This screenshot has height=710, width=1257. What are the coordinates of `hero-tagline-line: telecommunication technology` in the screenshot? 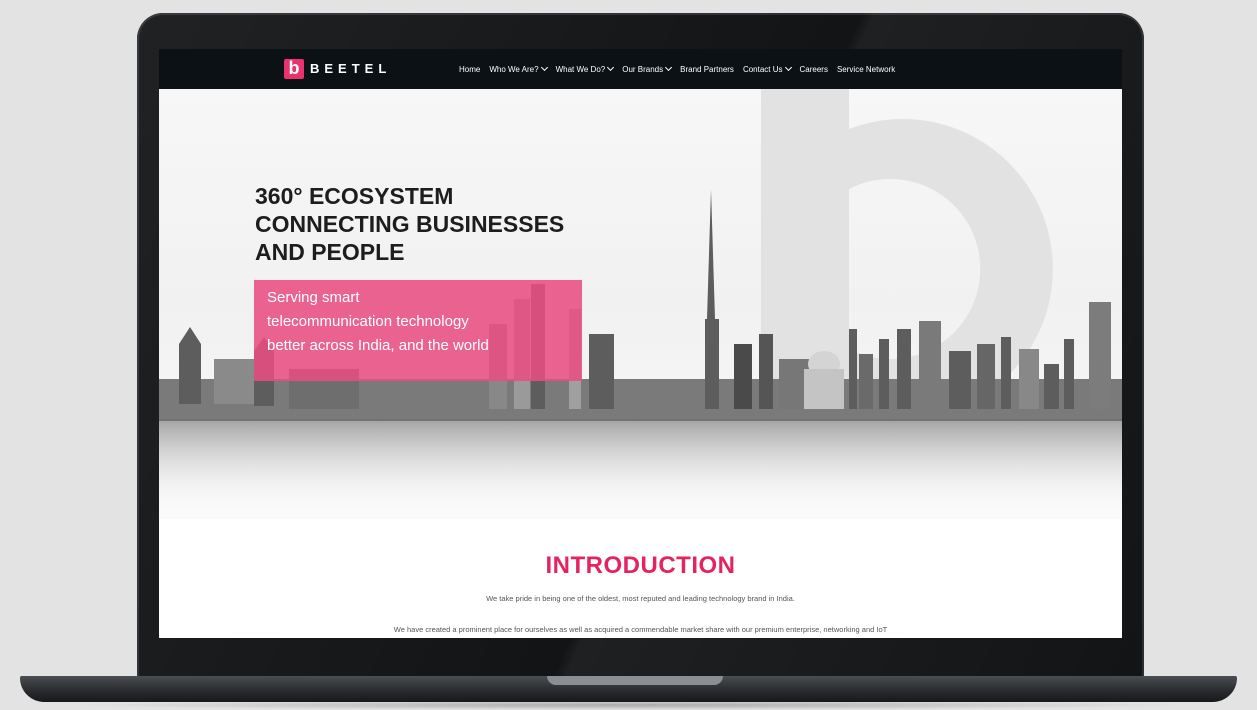 It's located at (368, 321).